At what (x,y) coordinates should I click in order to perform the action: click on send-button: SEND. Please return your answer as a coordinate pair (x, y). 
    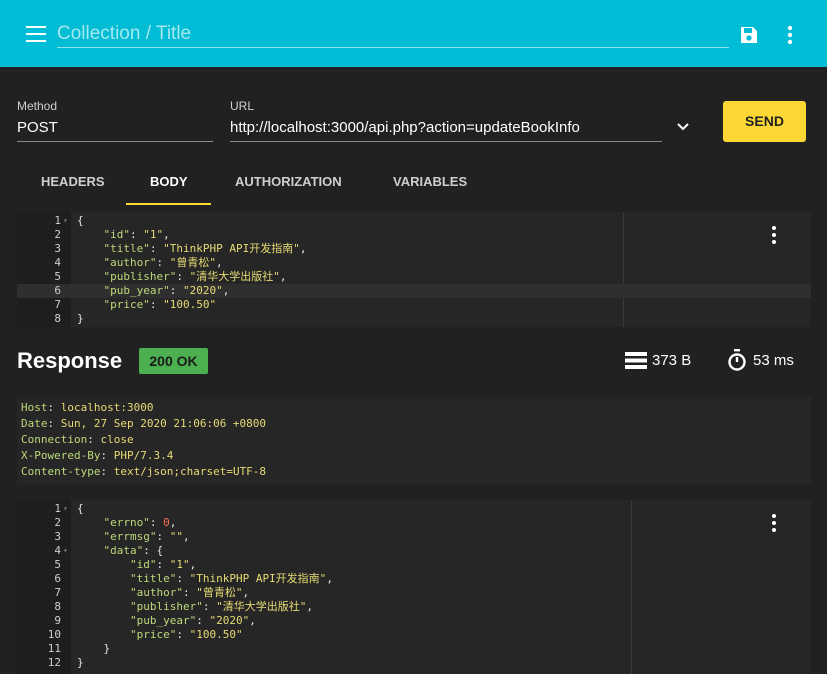
    Looking at the image, I should click on (764, 121).